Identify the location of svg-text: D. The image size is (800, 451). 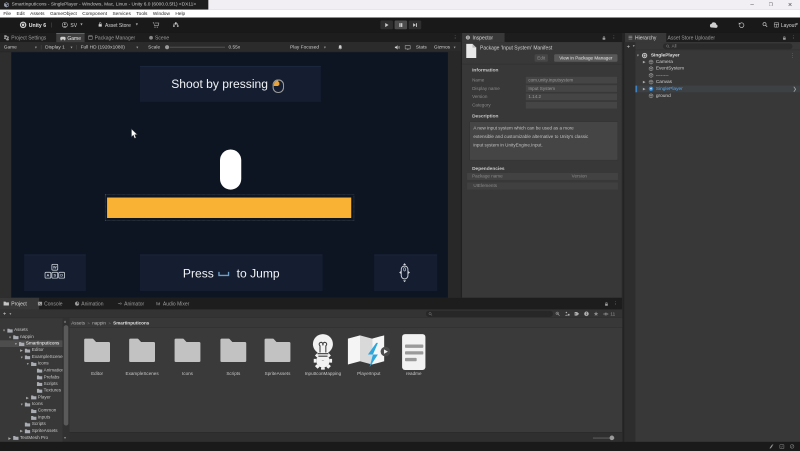
(61, 275).